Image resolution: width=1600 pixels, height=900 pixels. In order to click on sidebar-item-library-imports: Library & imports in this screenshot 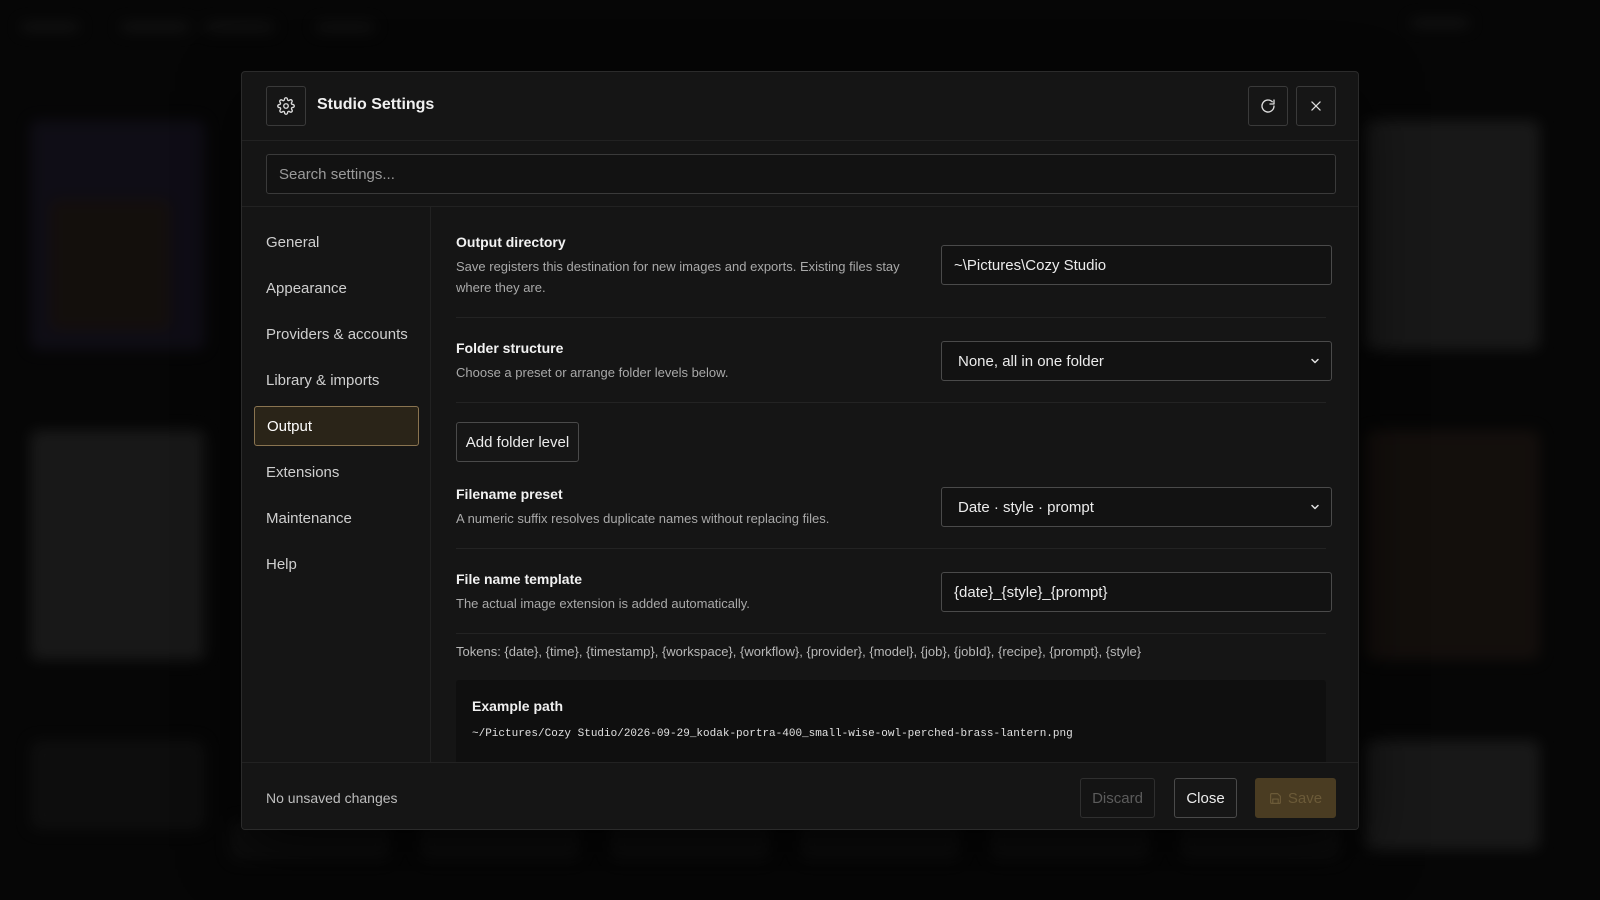, I will do `click(336, 380)`.